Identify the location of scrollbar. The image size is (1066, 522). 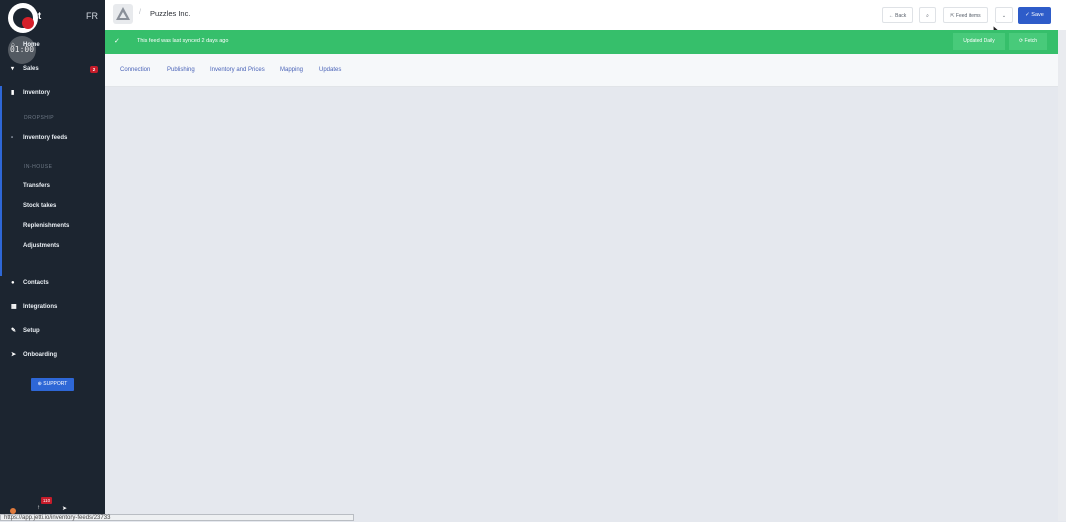
(1062, 275).